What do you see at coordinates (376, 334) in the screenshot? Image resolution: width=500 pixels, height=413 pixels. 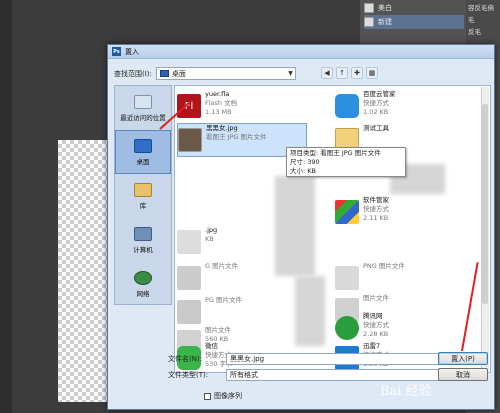 I see `file-size: 2.28 KB` at bounding box center [376, 334].